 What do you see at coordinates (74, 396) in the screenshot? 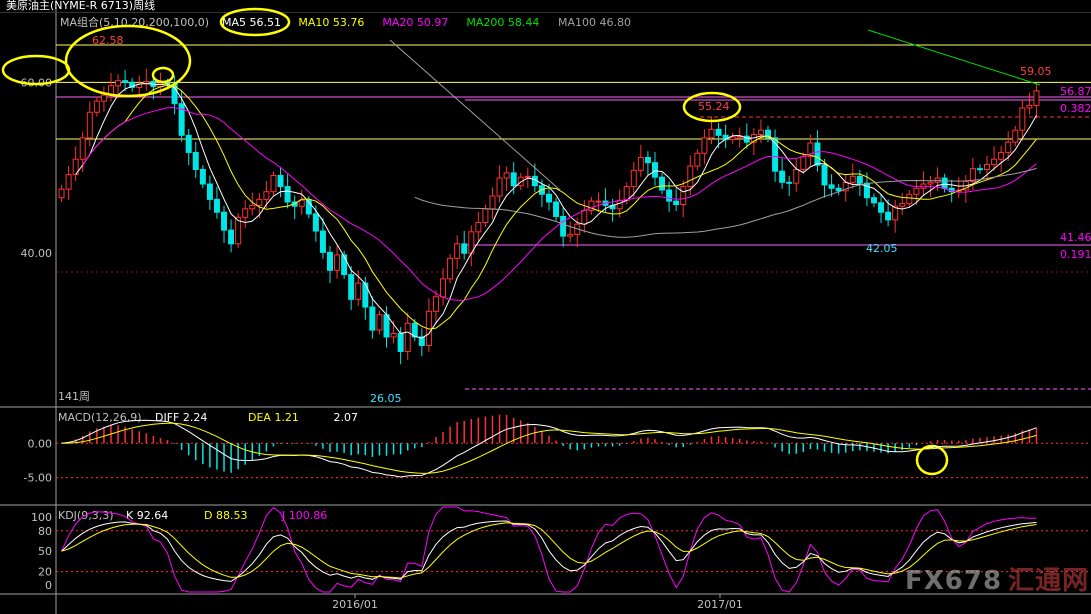
I see `period-label: 141周` at bounding box center [74, 396].